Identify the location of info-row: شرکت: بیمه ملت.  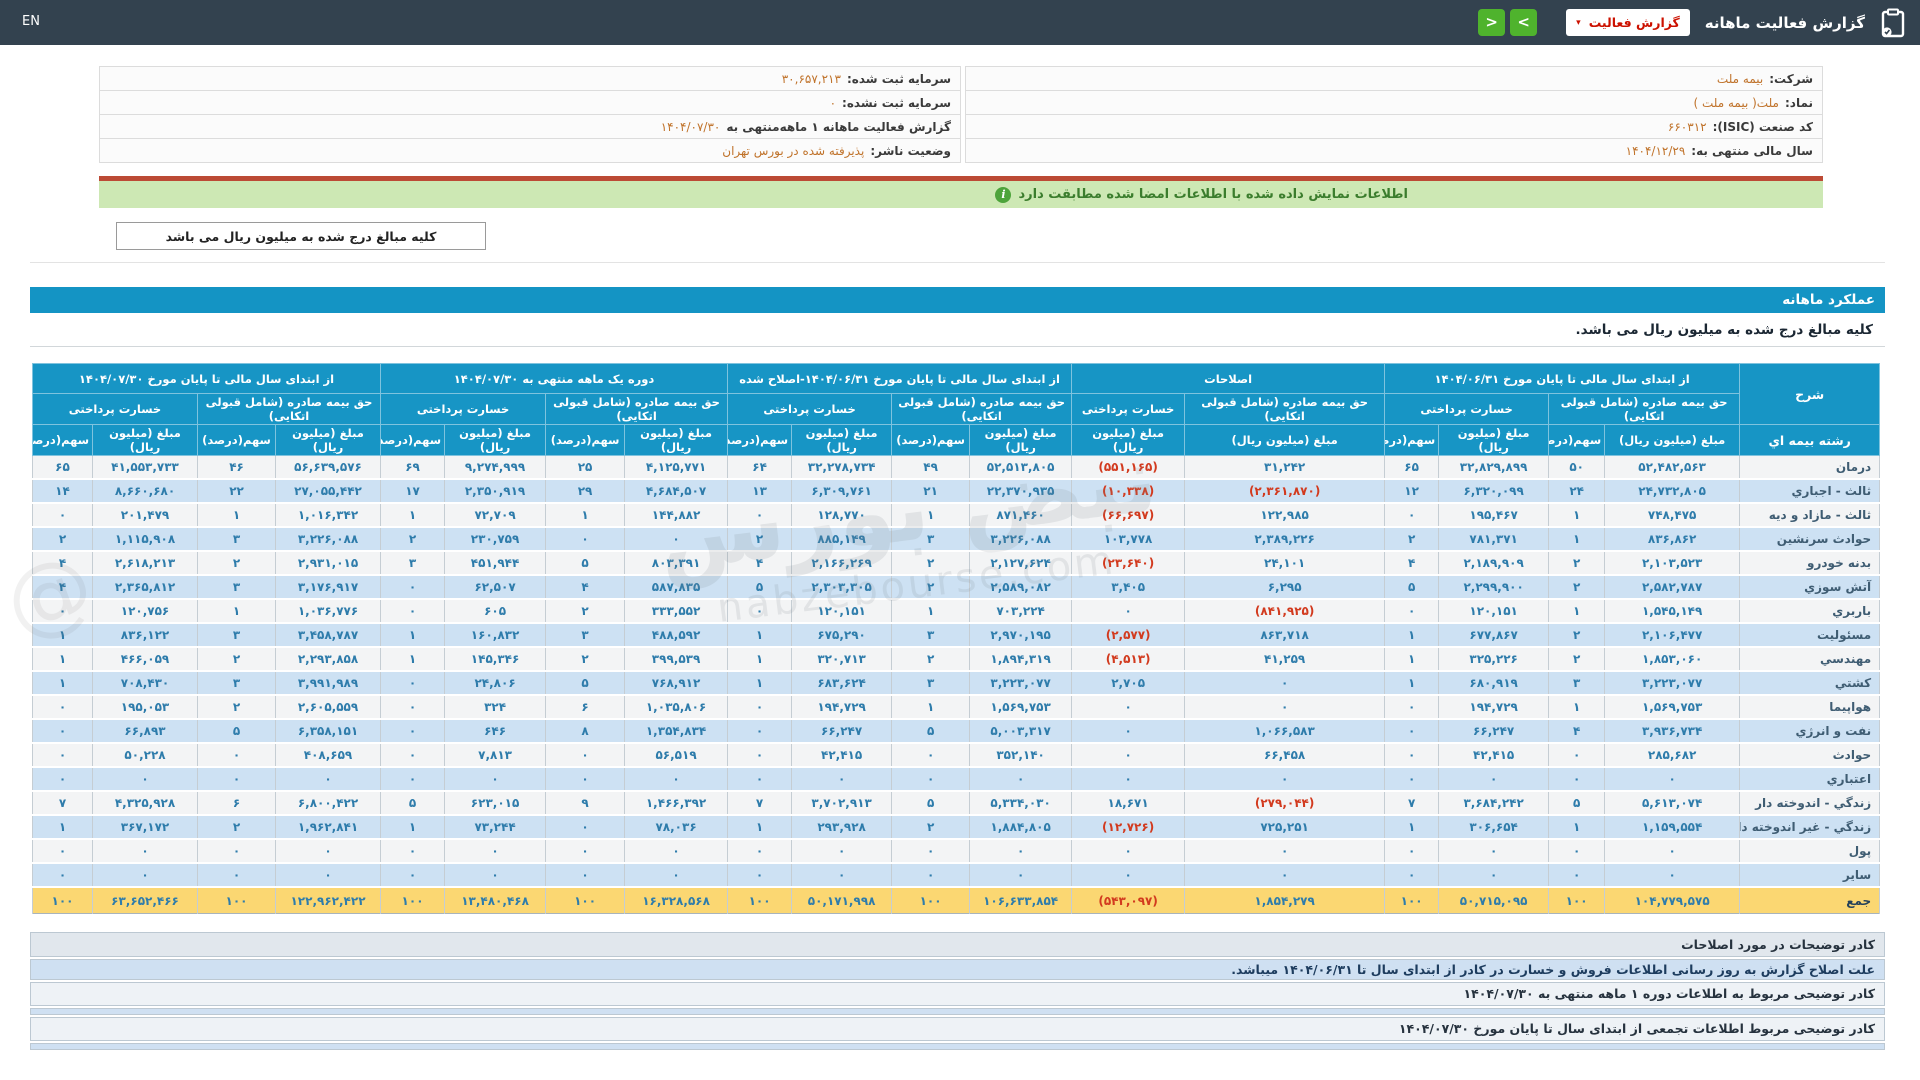
(1394, 78).